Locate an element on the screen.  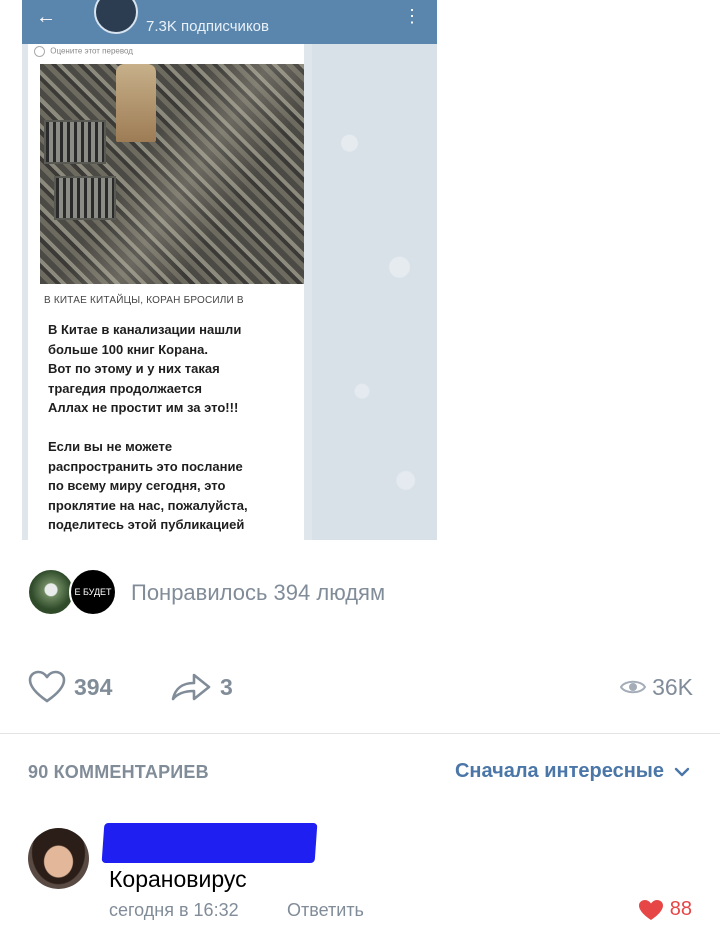
views-counter: 36K is located at coordinates (656, 687).